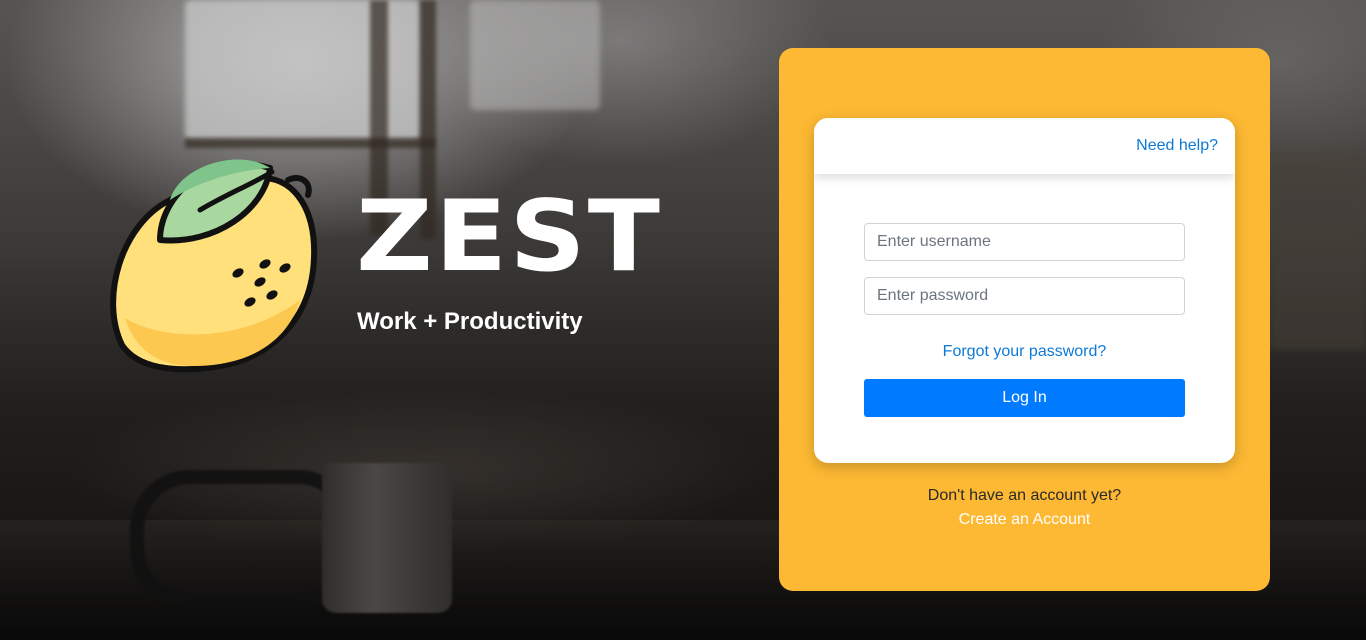  Describe the element at coordinates (1024, 495) in the screenshot. I see `signup-prompt: Don't have an account yet?` at that location.